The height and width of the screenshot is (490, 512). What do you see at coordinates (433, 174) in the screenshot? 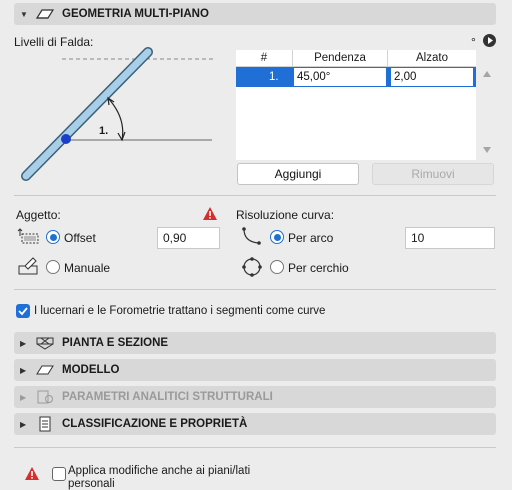
I see `remove-button: Rimuovi` at bounding box center [433, 174].